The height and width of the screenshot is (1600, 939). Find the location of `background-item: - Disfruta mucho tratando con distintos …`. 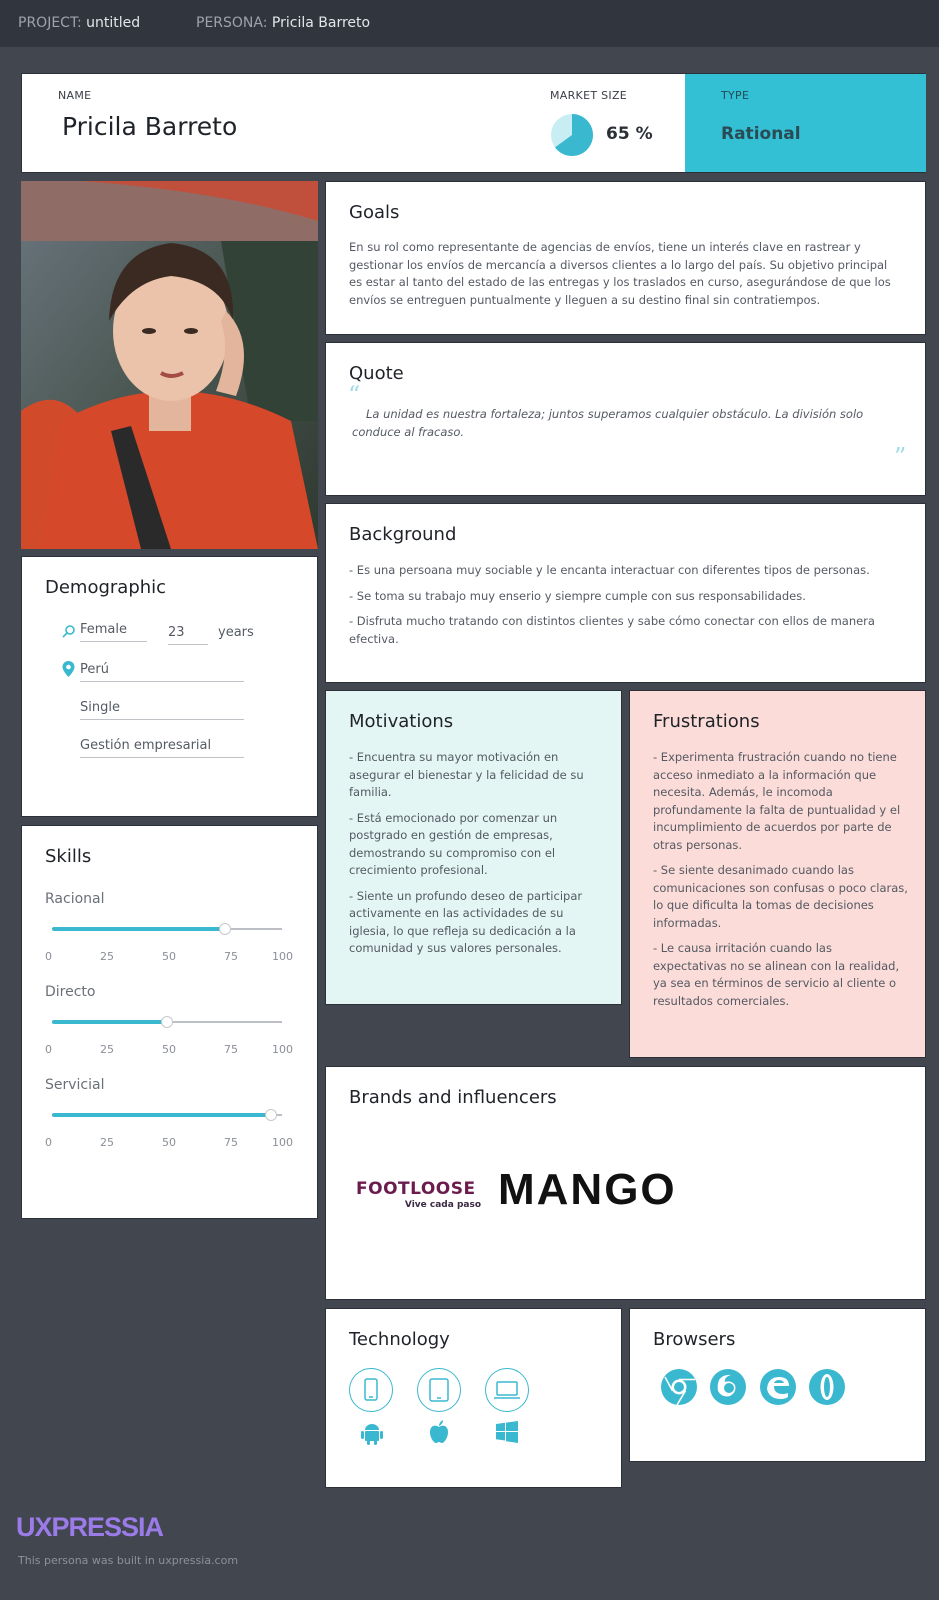

background-item: - Disfruta mucho tratando con distintos … is located at coordinates (612, 630).